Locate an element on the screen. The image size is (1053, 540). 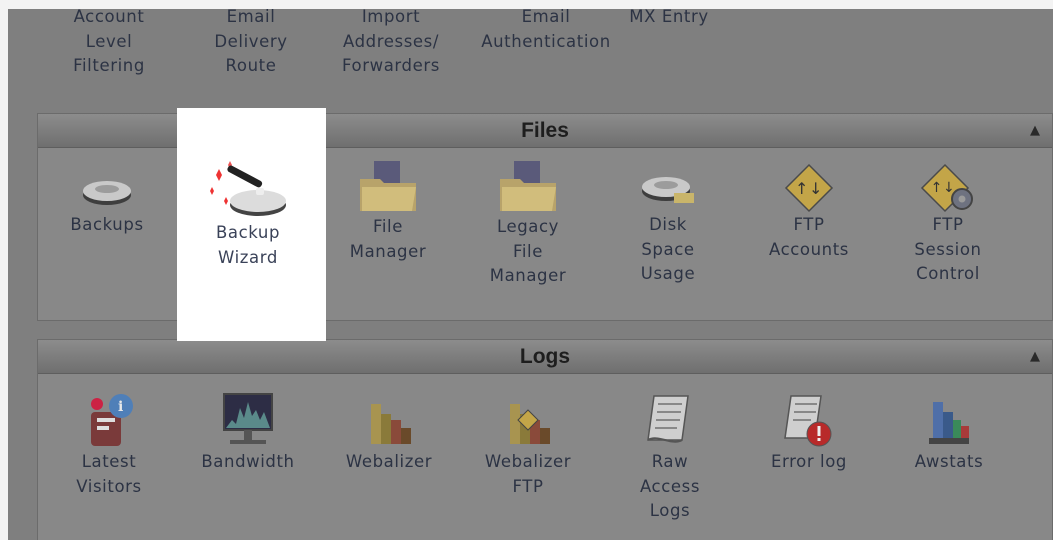
ftp-icon: ↑↓ is located at coordinates (809, 188).